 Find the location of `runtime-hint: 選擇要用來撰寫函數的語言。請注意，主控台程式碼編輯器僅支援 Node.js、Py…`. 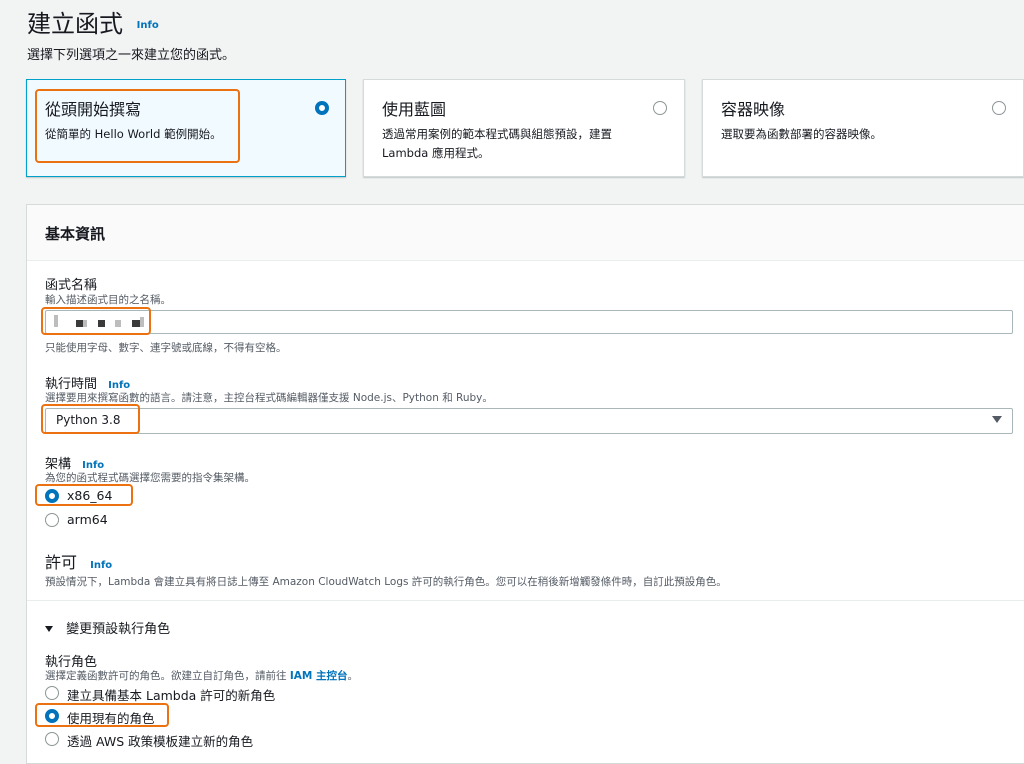

runtime-hint: 選擇要用來撰寫函數的語言。請注意，主控台程式碼編輯器僅支援 Node.js、Py… is located at coordinates (269, 398).